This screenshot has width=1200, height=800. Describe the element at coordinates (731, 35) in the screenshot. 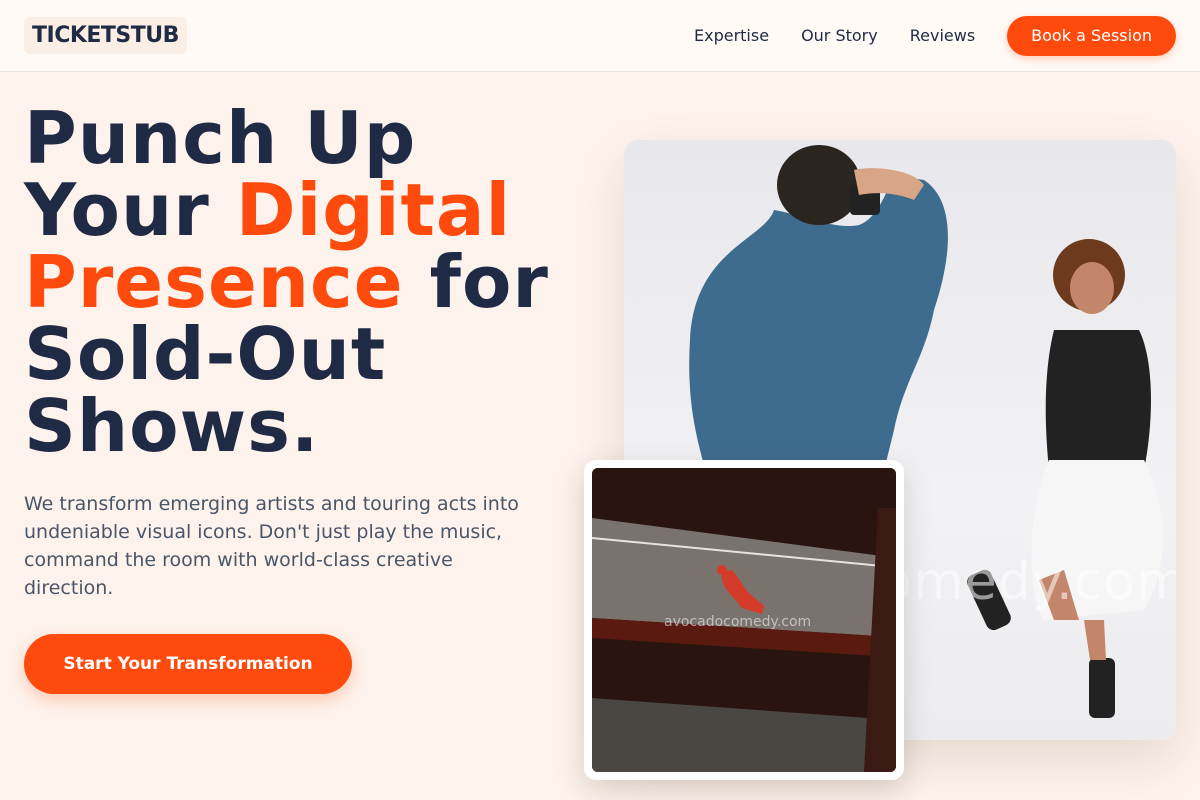

I see `nav-link-expertise: Expertise` at that location.